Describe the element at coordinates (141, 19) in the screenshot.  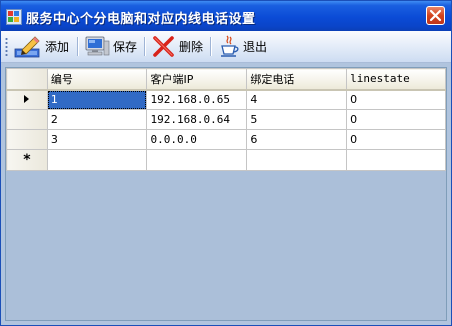
I see `window-title: 服务中心个分电脑和对应内线电话设置` at that location.